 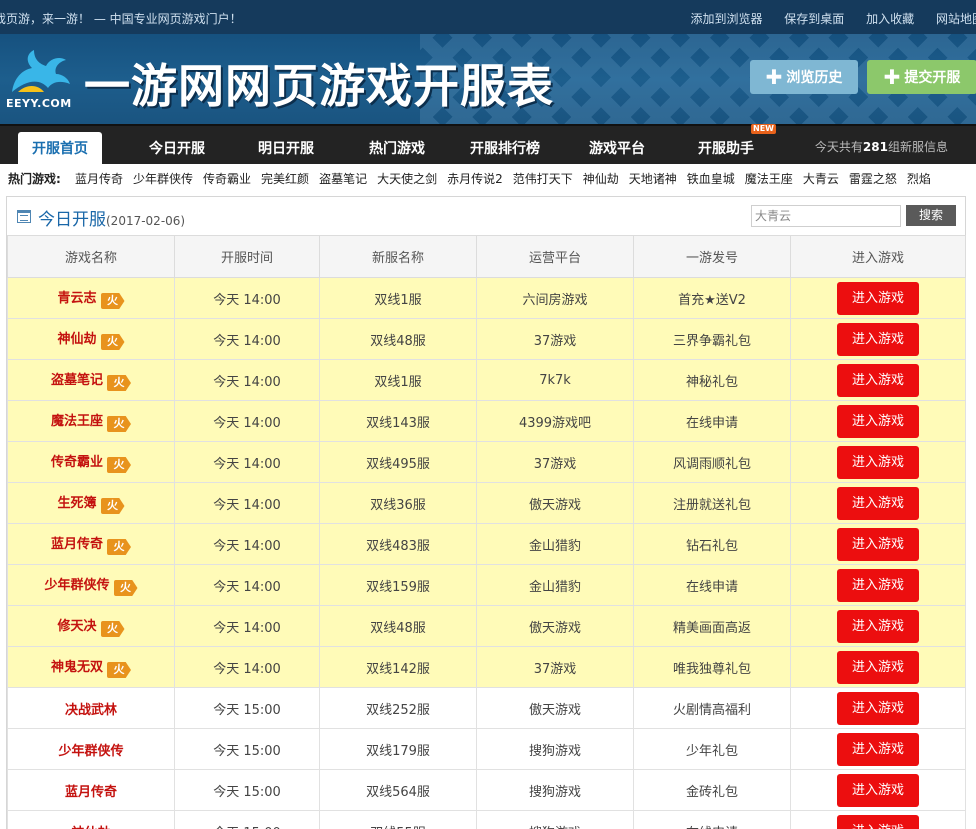 I want to click on game-name-cell: 传奇霸业火, so click(x=91, y=462).